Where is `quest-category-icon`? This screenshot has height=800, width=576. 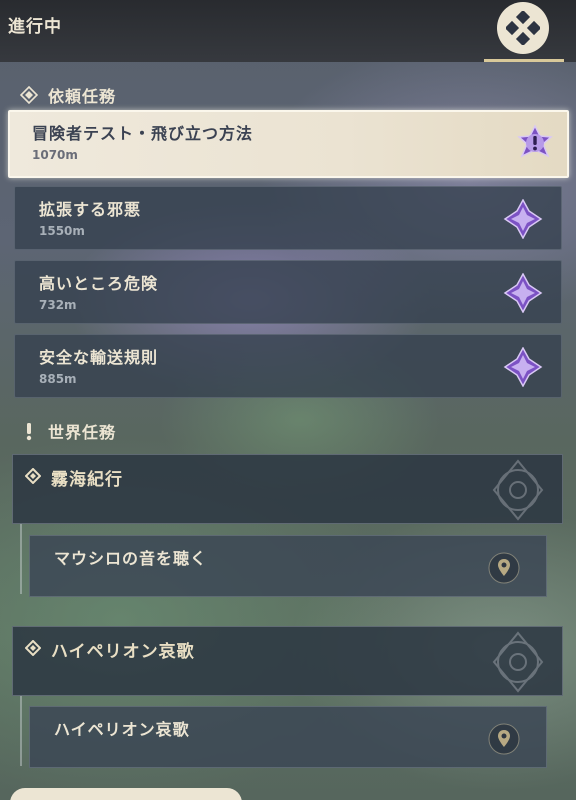
quest-category-icon is located at coordinates (523, 28).